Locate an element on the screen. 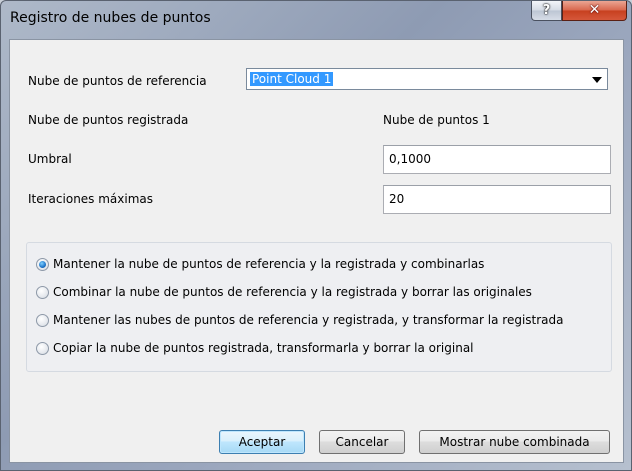  show-combined-button: Mostrar nube combinada is located at coordinates (514, 442).